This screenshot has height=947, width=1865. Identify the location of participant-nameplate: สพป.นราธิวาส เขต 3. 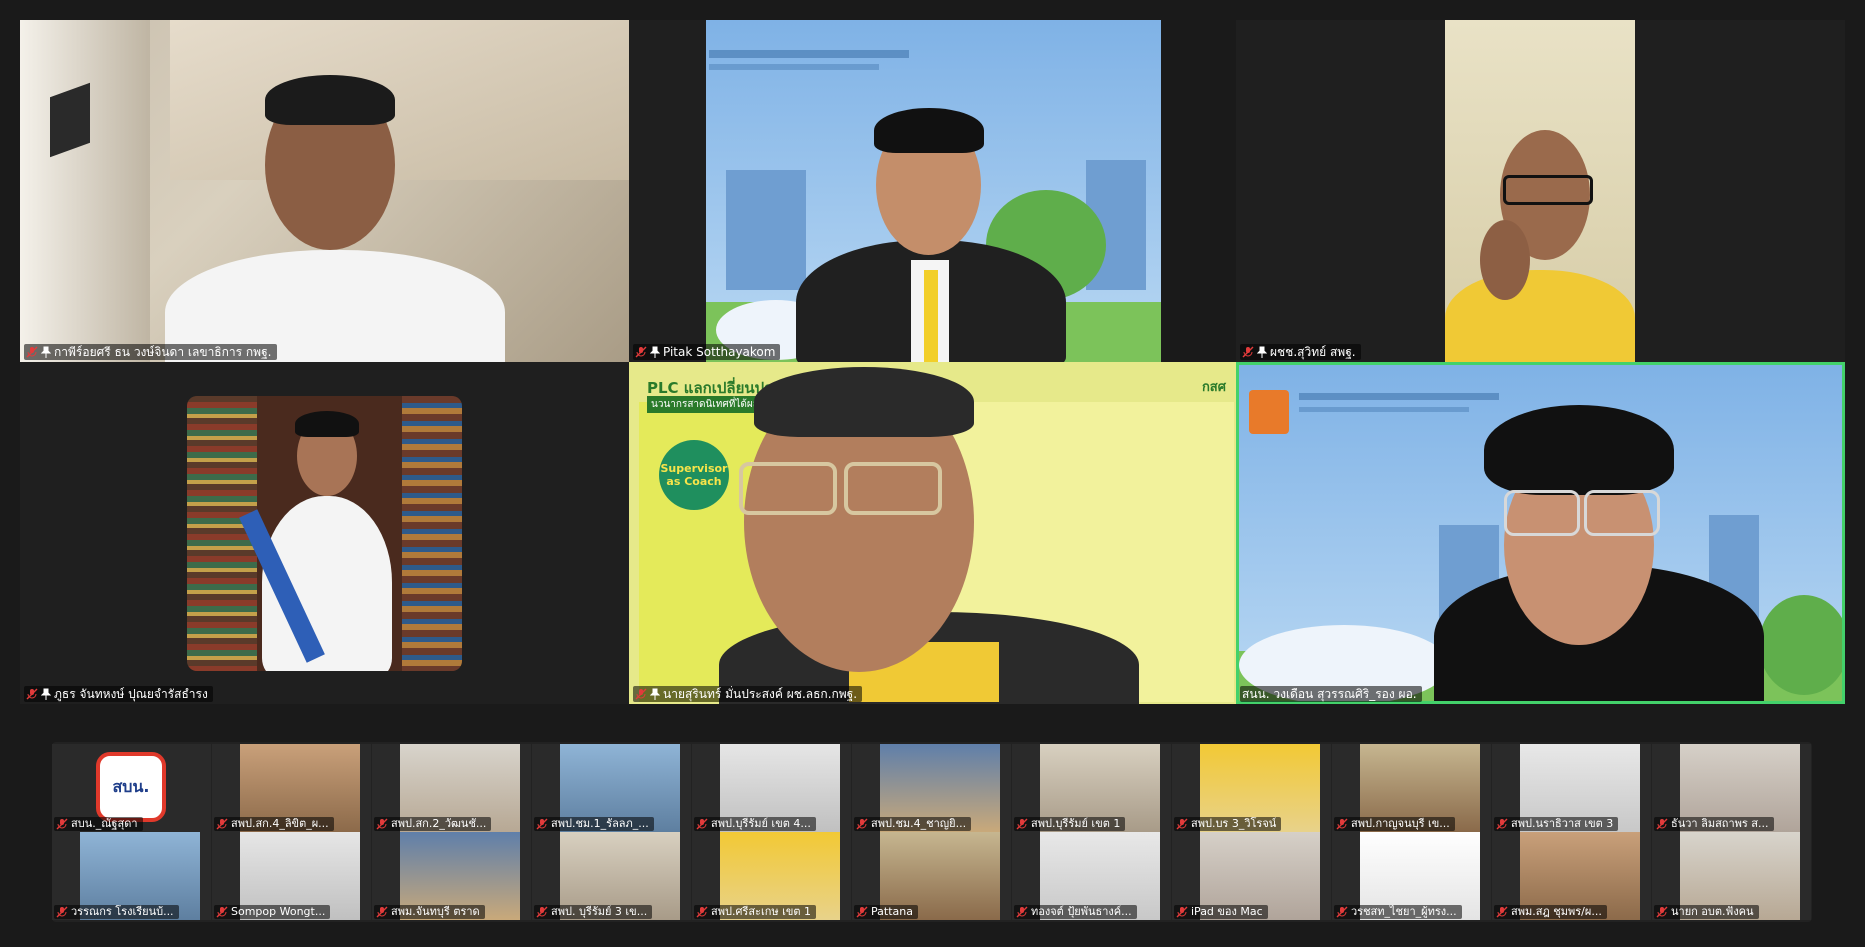
(1556, 824).